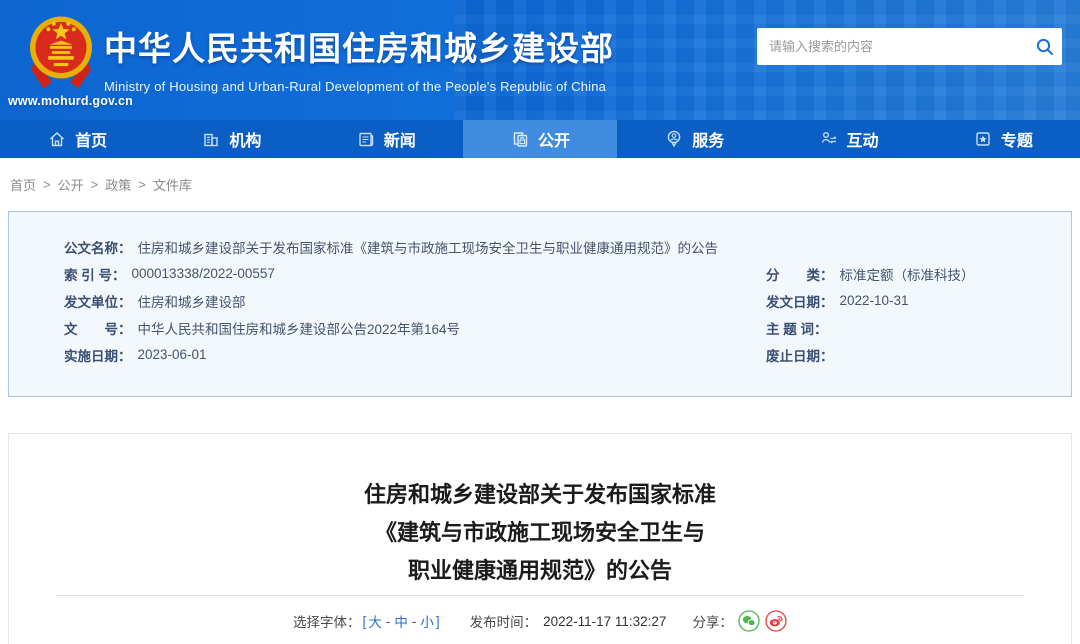  Describe the element at coordinates (800, 356) in the screenshot. I see `meta-label: 废止日期：` at that location.